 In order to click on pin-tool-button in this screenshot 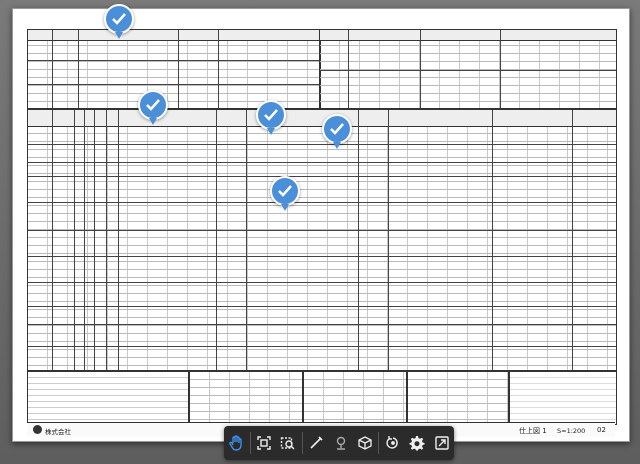, I will do `click(341, 443)`.